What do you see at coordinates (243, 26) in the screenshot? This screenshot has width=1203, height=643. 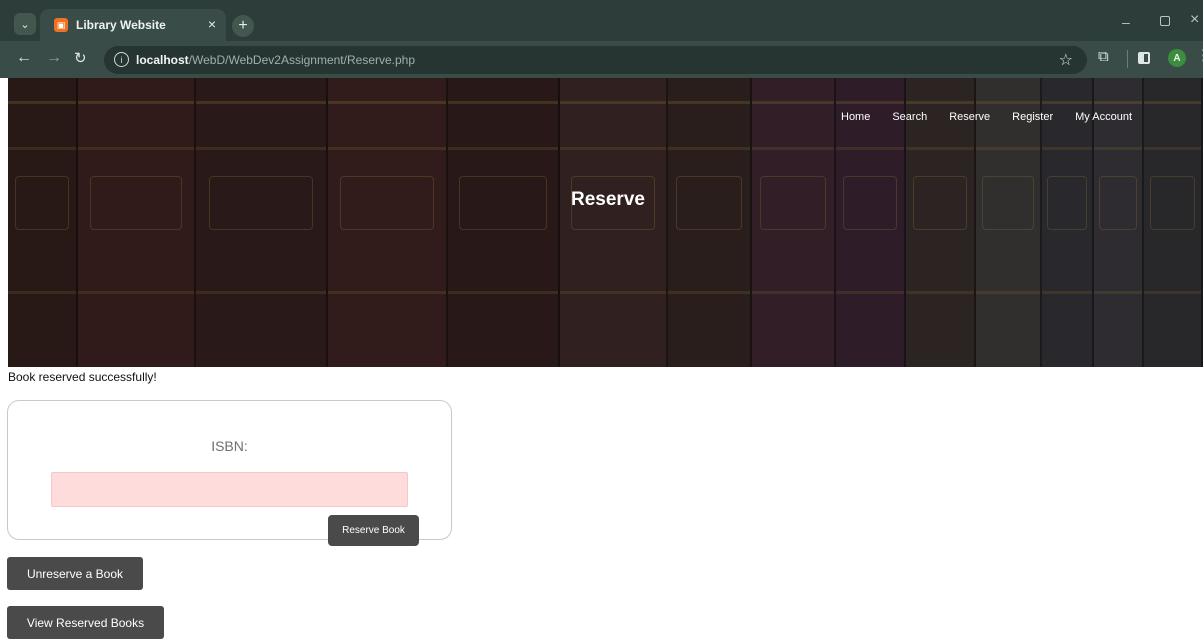 I see `new-tab-icon: +` at bounding box center [243, 26].